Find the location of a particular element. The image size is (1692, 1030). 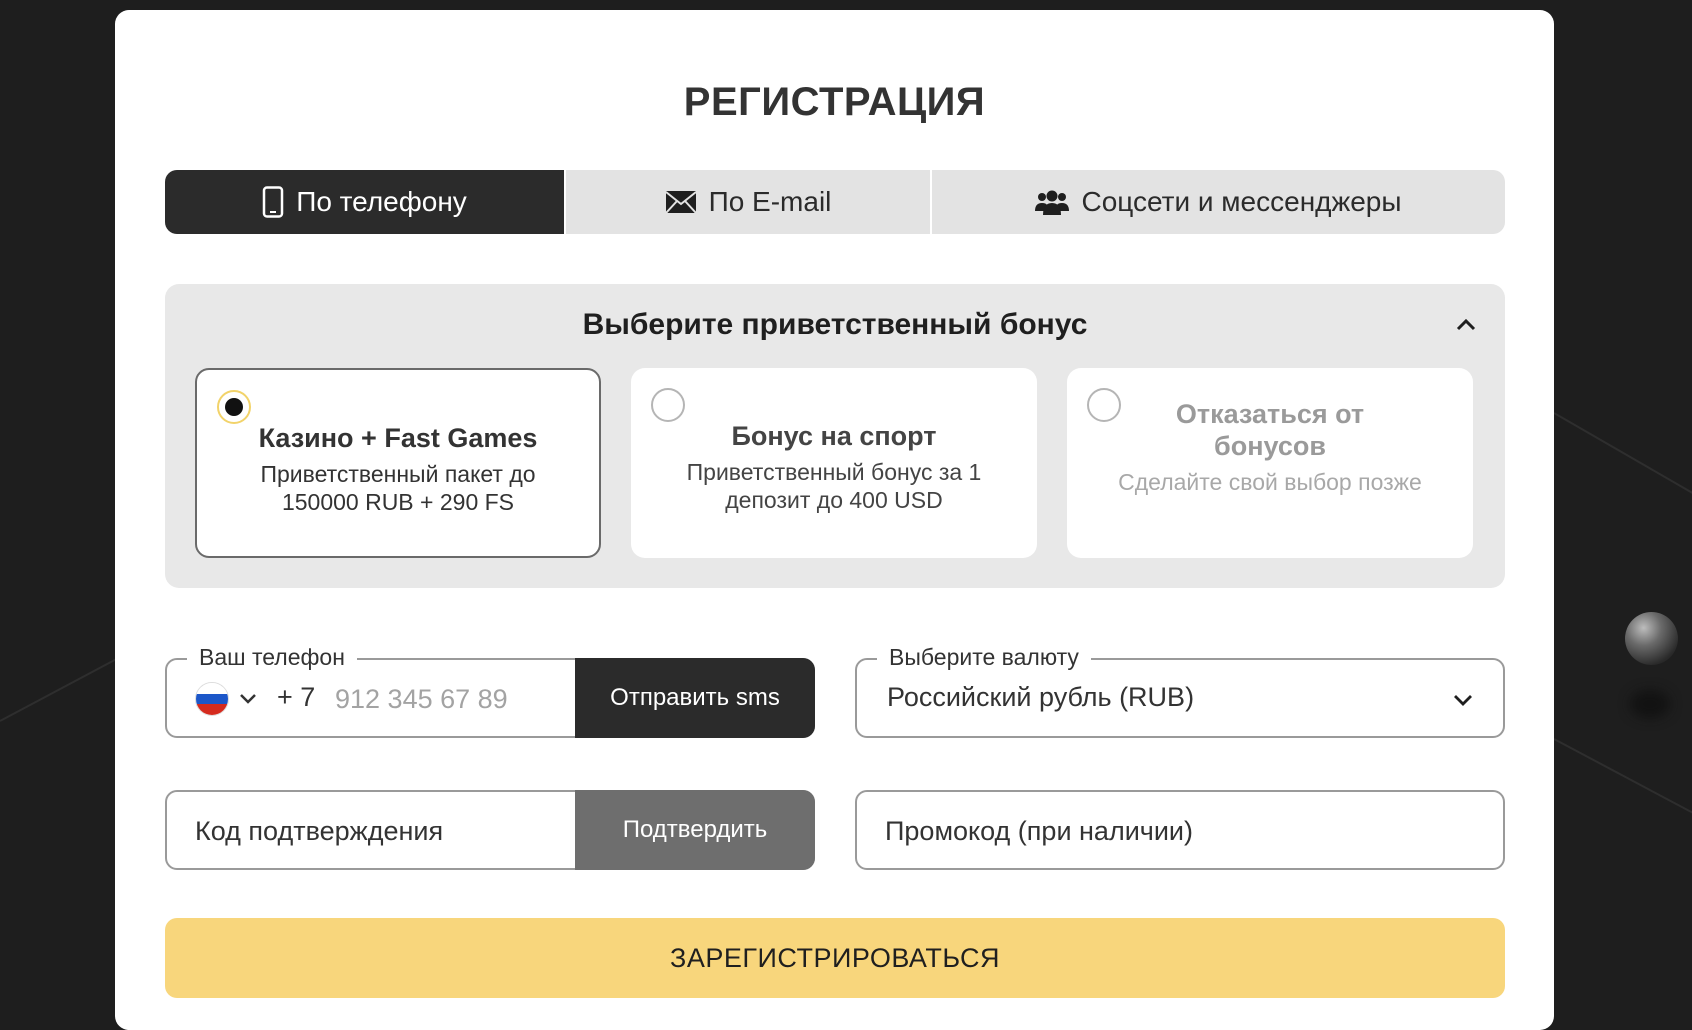

promo-code-input is located at coordinates (1175, 831).